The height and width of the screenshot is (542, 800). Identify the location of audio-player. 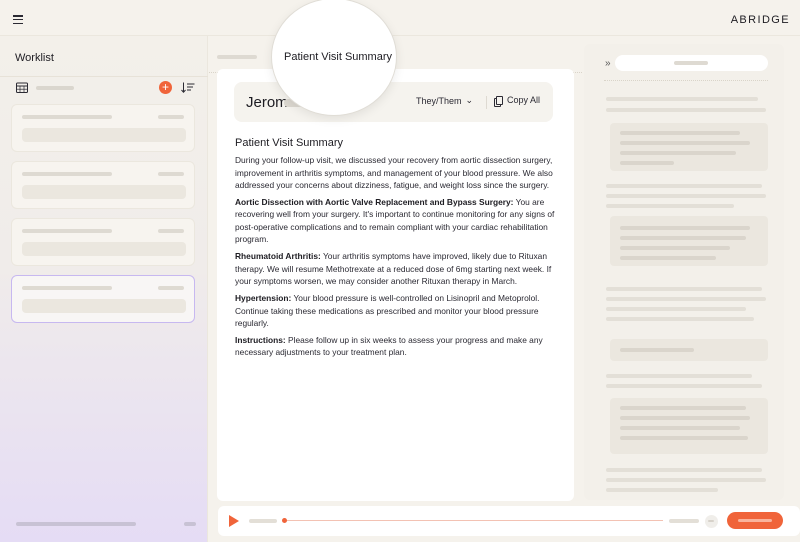
(509, 521).